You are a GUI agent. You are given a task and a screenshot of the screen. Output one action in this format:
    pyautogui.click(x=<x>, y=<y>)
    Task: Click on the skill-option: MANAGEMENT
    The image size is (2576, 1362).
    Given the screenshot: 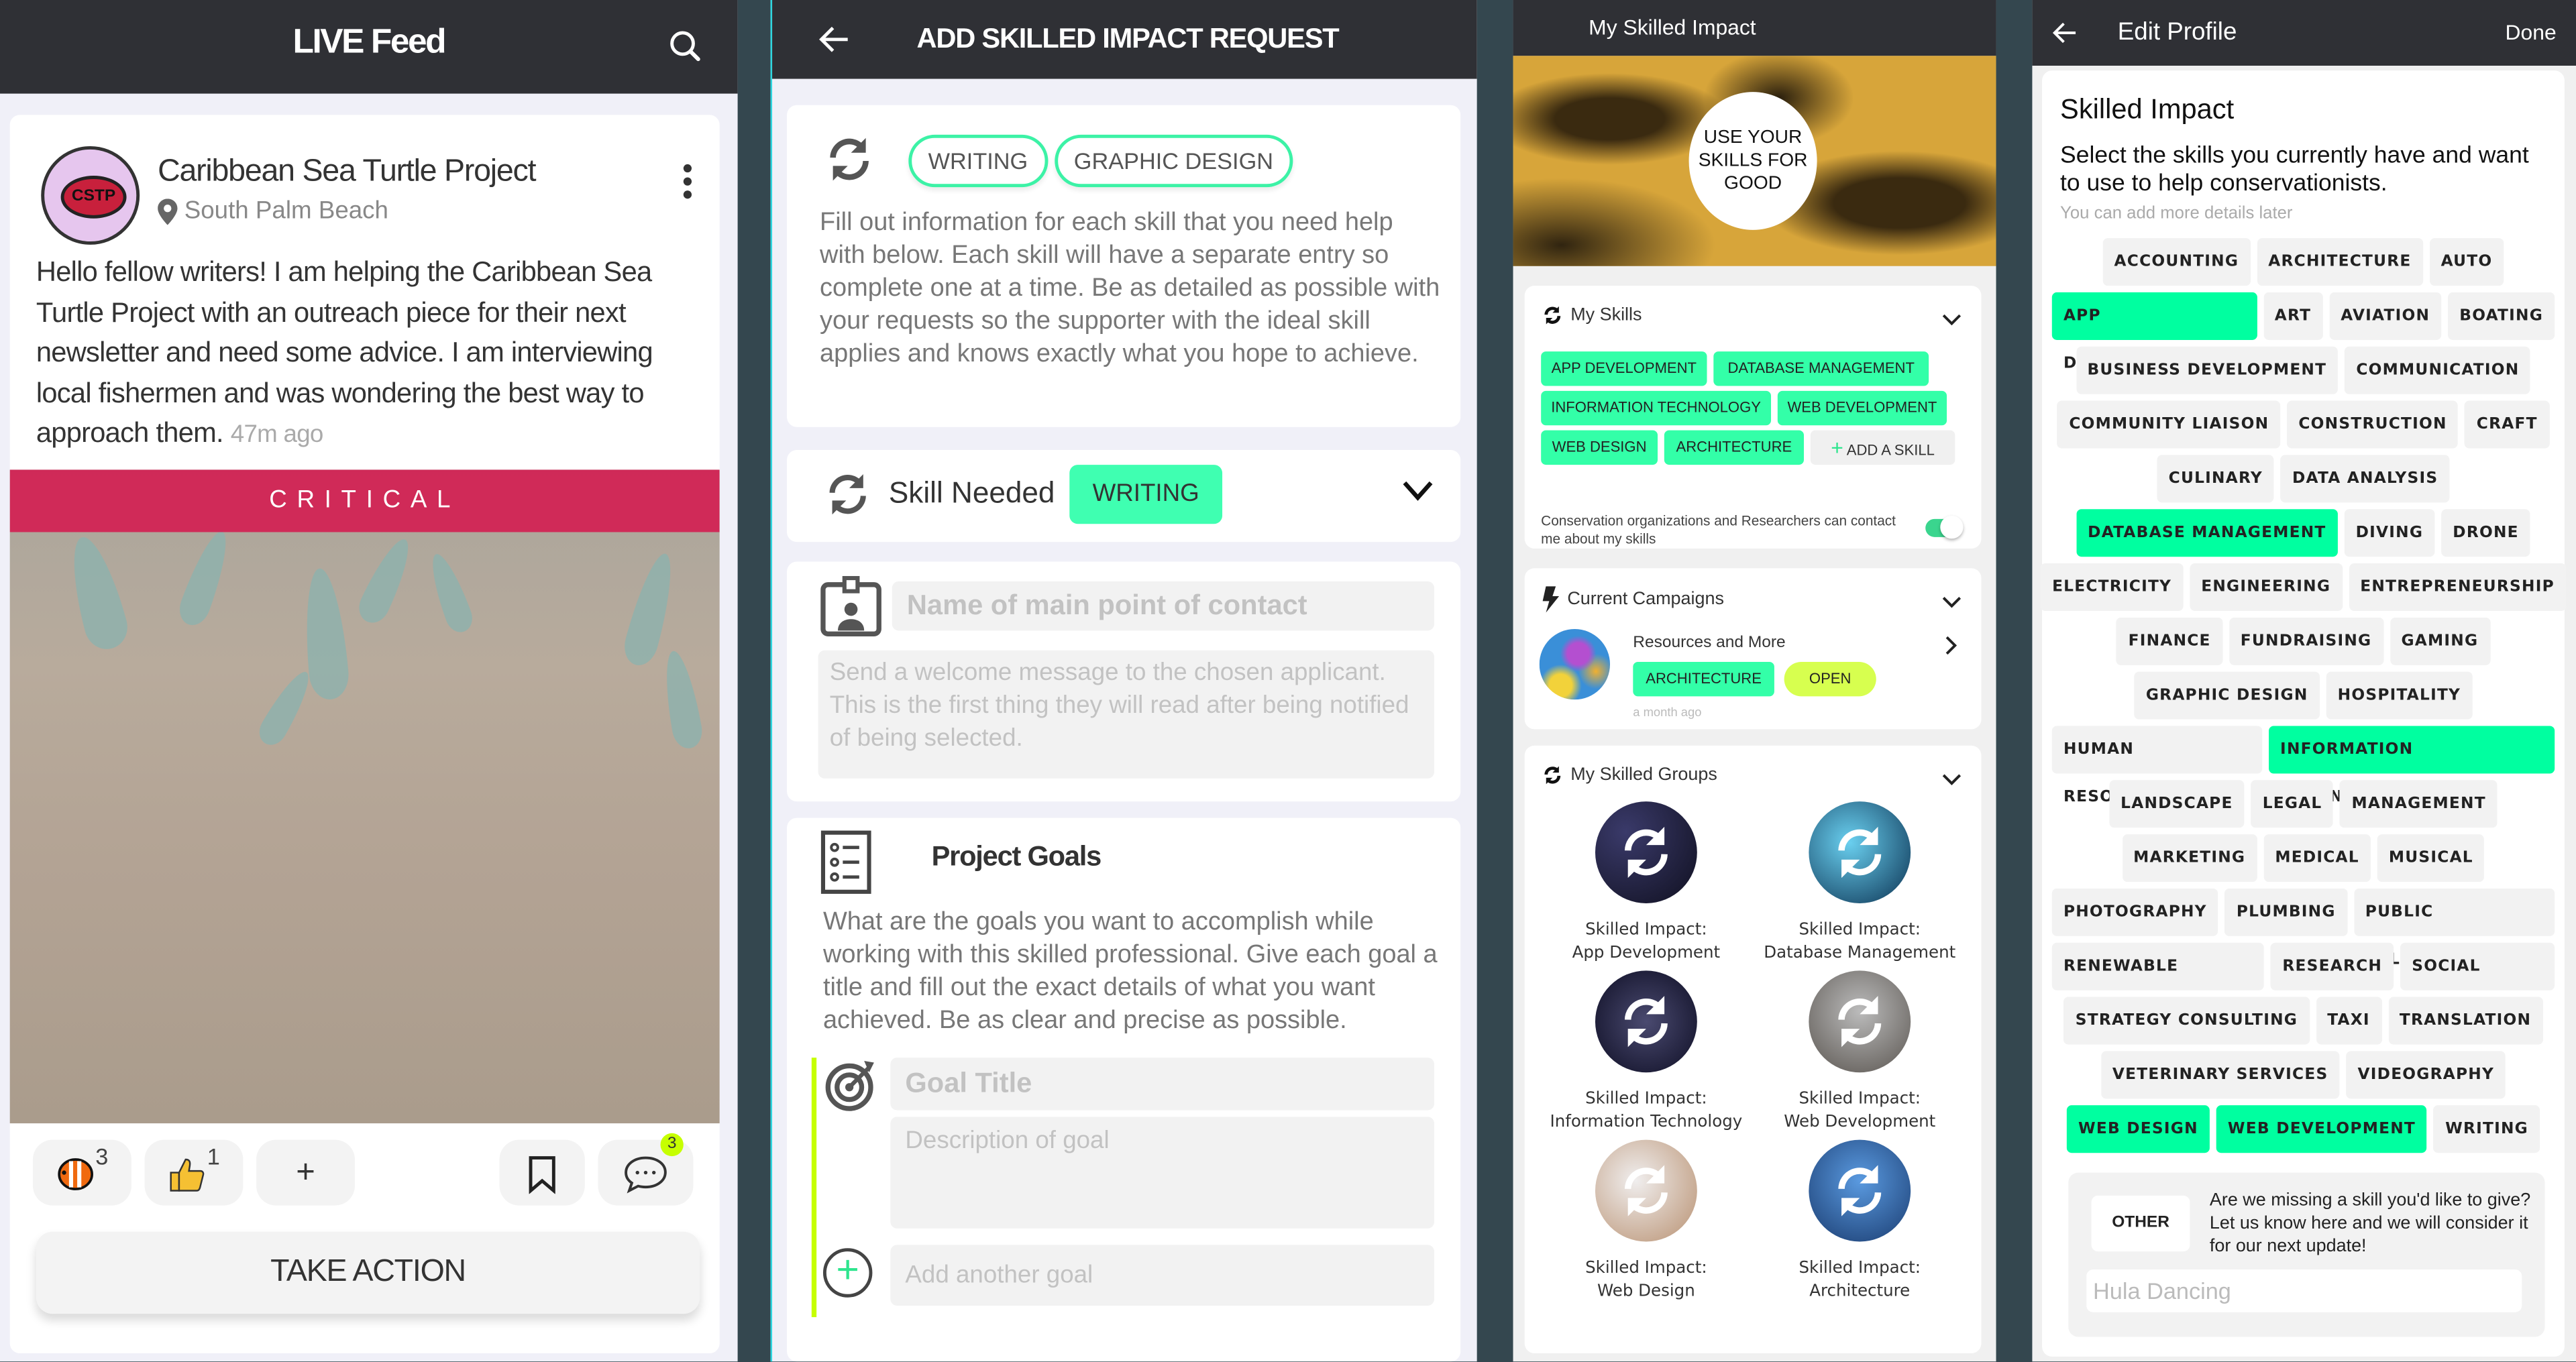 What is the action you would take?
    pyautogui.click(x=2419, y=804)
    